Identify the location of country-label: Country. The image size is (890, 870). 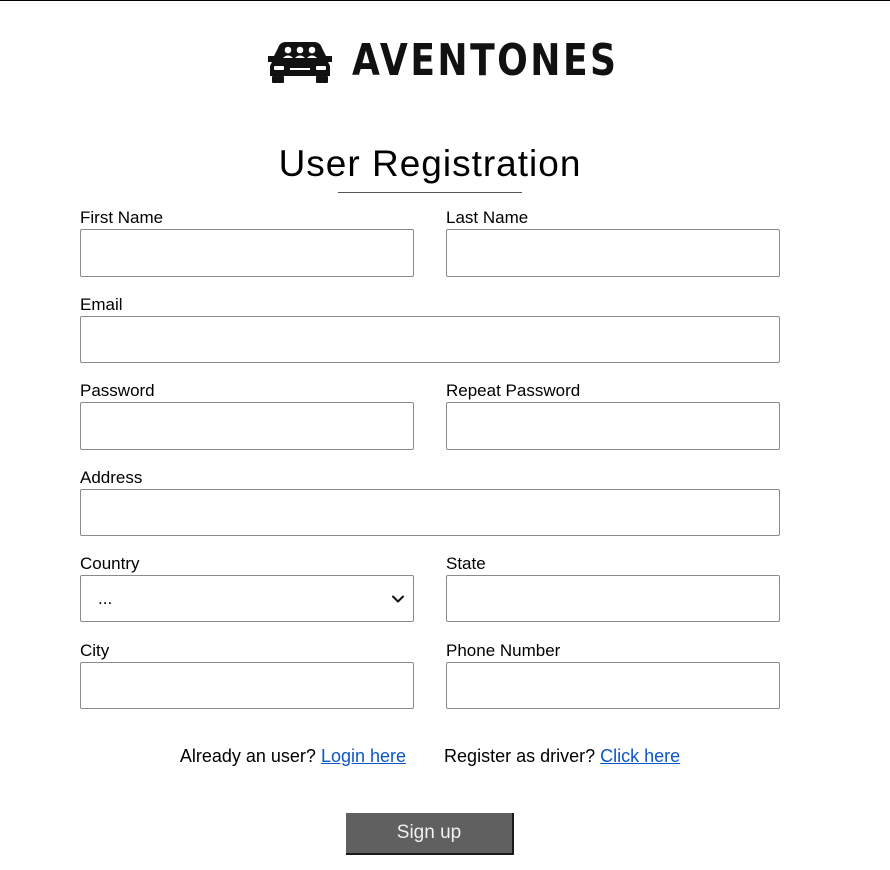
(110, 563).